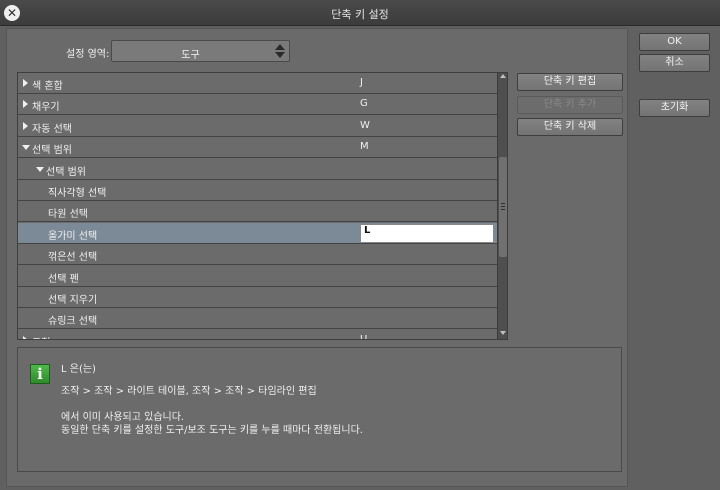 The height and width of the screenshot is (490, 720). I want to click on tree-row-name: 직사각형 선택, so click(77, 193).